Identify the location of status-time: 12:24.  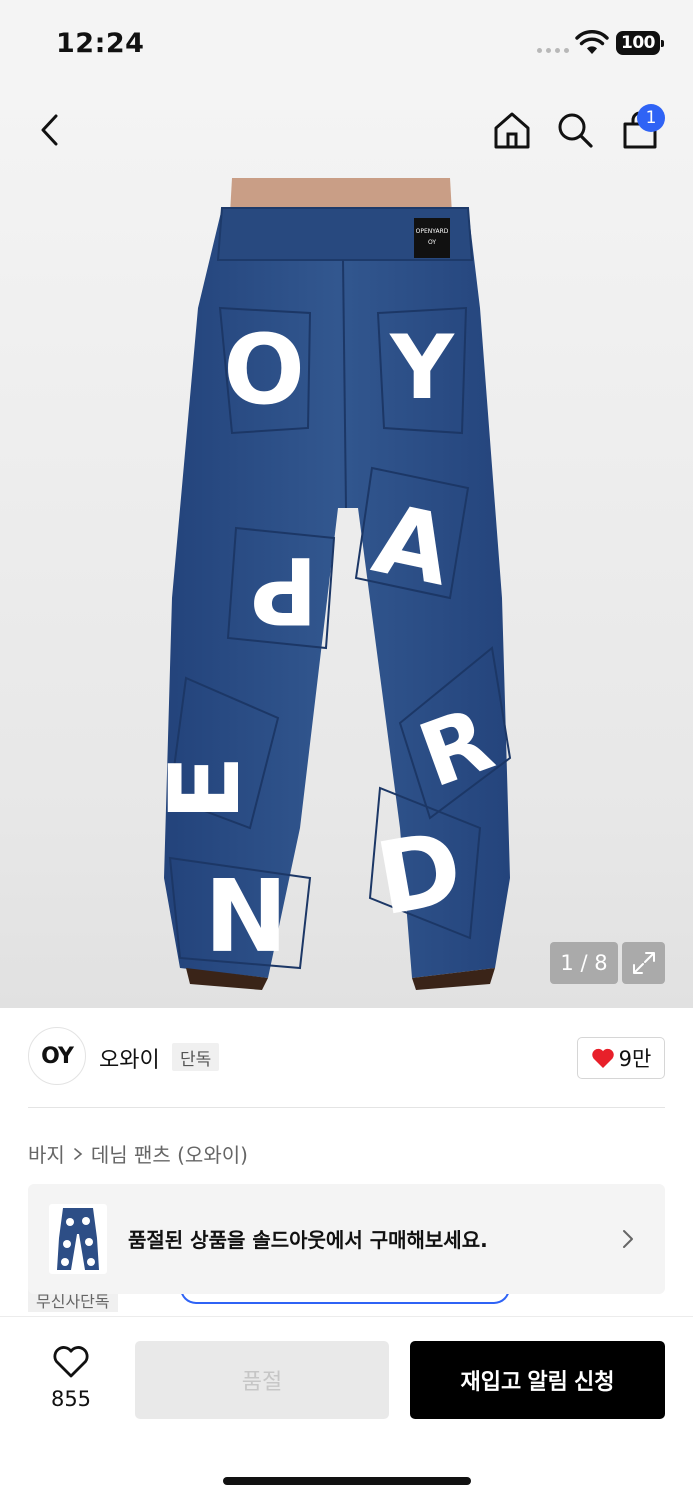
(100, 43).